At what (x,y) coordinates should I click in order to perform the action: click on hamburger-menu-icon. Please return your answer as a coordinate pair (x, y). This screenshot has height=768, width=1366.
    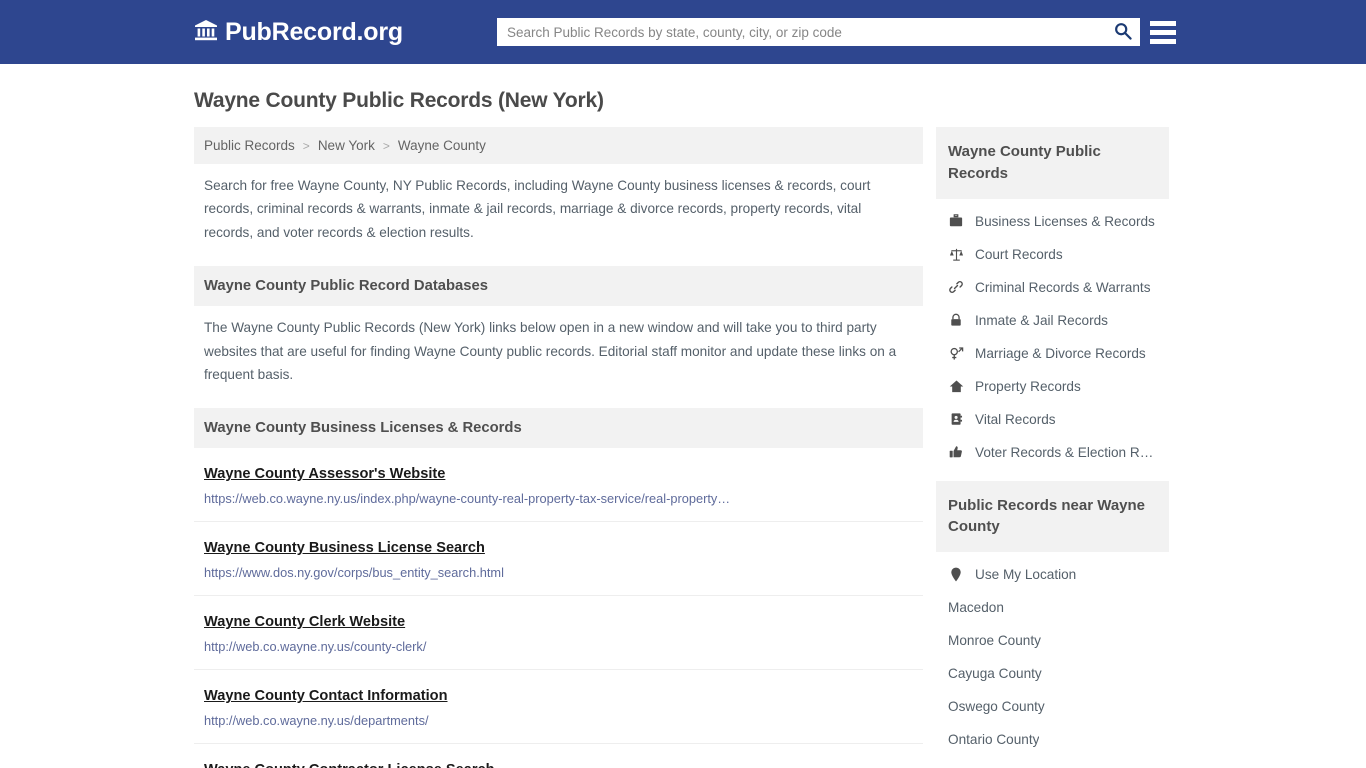
    Looking at the image, I should click on (1163, 23).